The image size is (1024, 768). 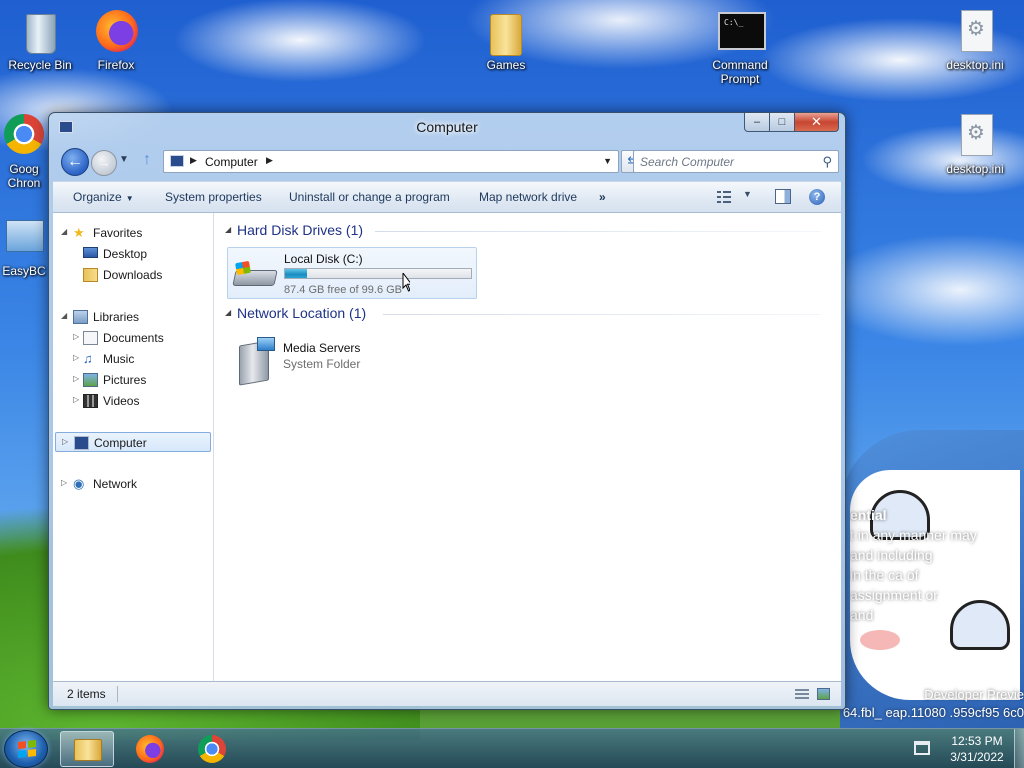 What do you see at coordinates (757, 122) in the screenshot?
I see `minimize-button: –` at bounding box center [757, 122].